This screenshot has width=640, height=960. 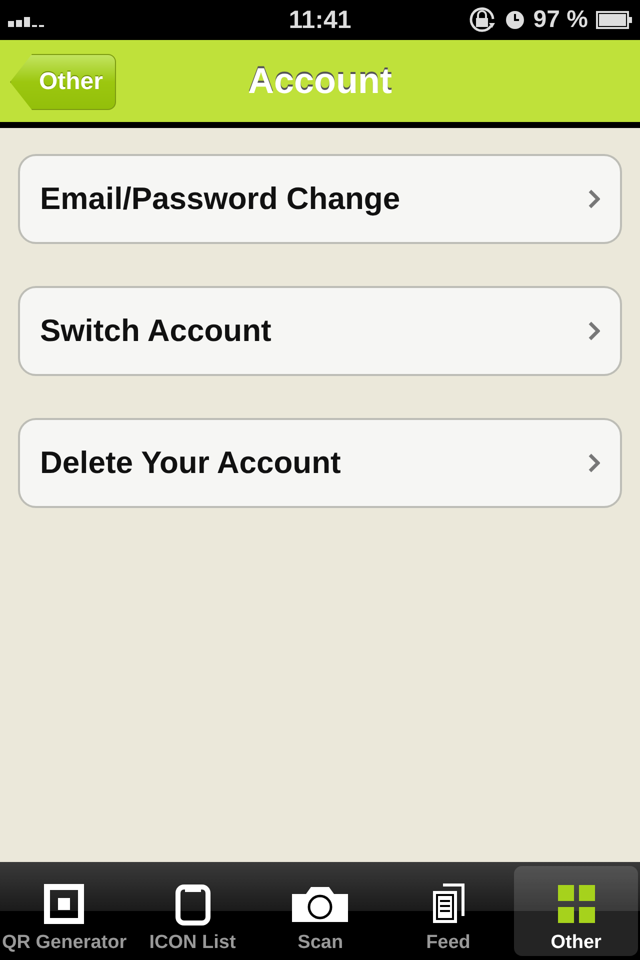 I want to click on tab: ICON List, so click(x=192, y=911).